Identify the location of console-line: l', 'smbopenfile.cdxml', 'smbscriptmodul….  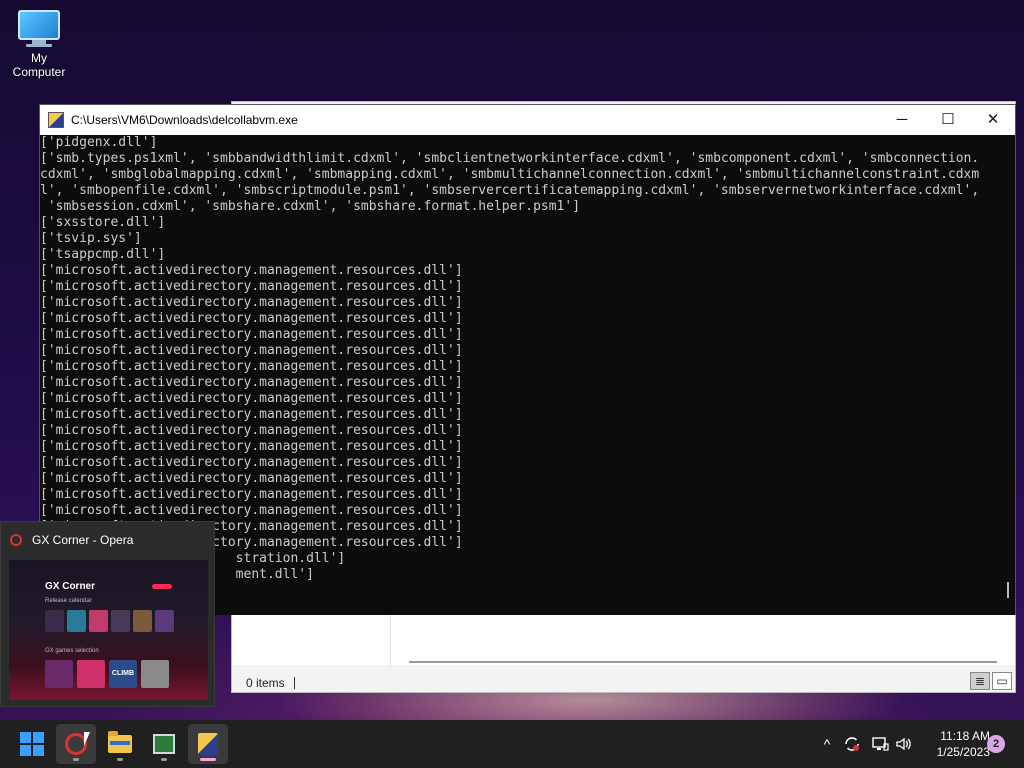
(510, 190).